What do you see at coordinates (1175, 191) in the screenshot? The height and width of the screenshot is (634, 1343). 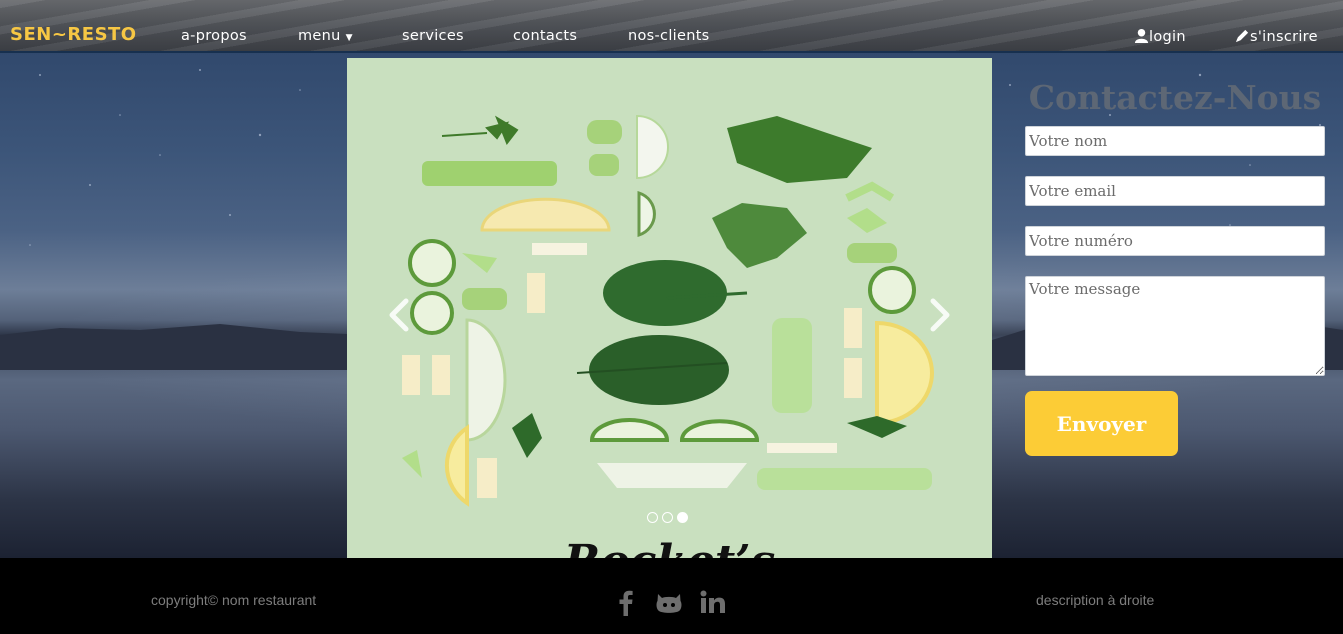 I see `email-input` at bounding box center [1175, 191].